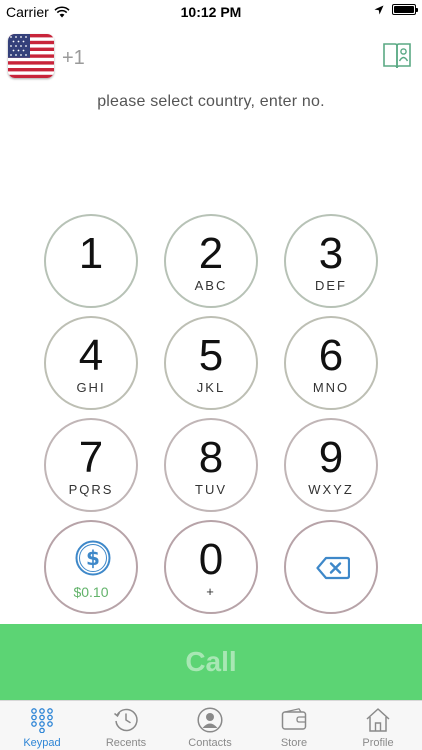 The height and width of the screenshot is (750, 422). I want to click on call-button: Call, so click(211, 662).